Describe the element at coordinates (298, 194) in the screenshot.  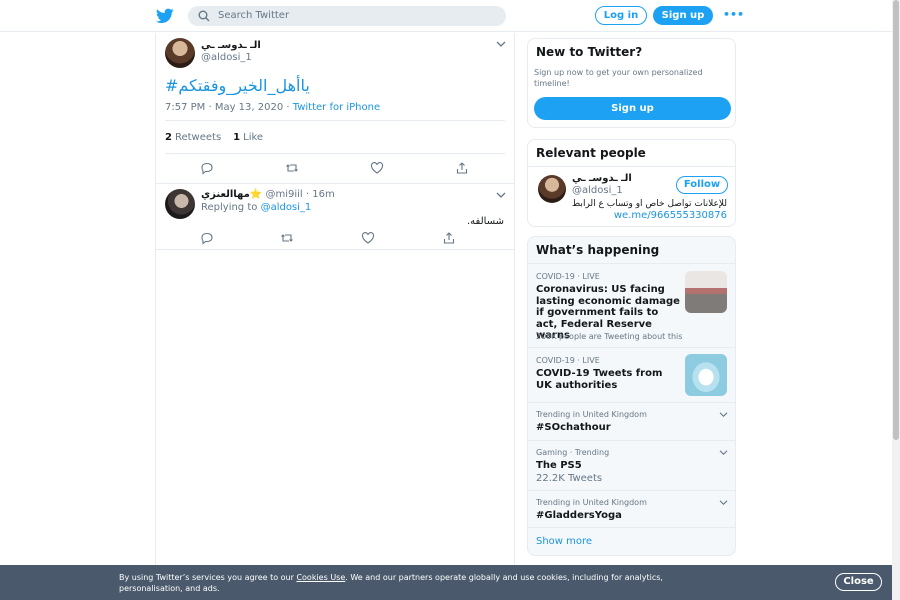
I see `reply-handle-time: @mi9iil · 16m` at that location.